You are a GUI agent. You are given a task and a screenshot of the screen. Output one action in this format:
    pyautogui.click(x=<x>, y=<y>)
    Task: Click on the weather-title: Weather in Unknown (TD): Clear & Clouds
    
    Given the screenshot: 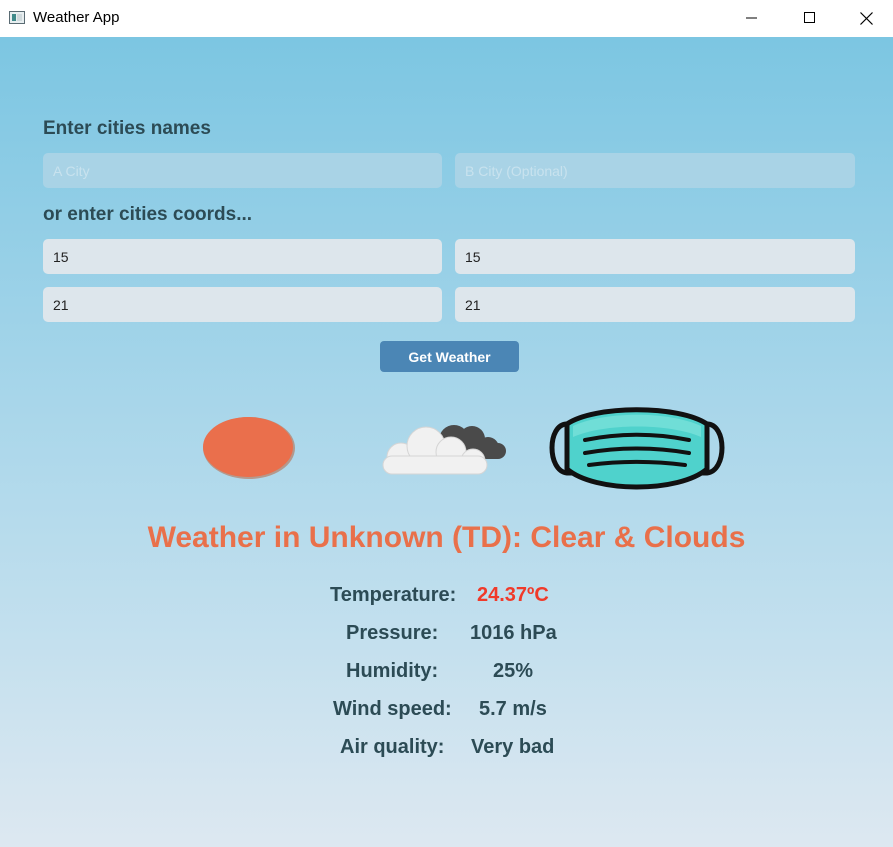 What is the action you would take?
    pyautogui.click(x=446, y=537)
    